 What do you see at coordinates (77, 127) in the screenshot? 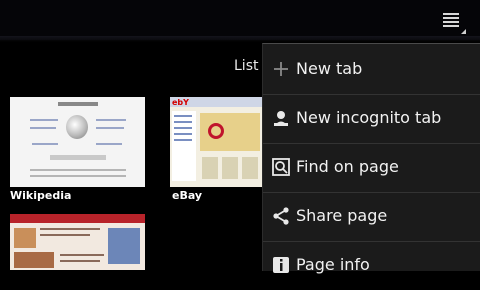
I see `wikipedia-globe-logo` at bounding box center [77, 127].